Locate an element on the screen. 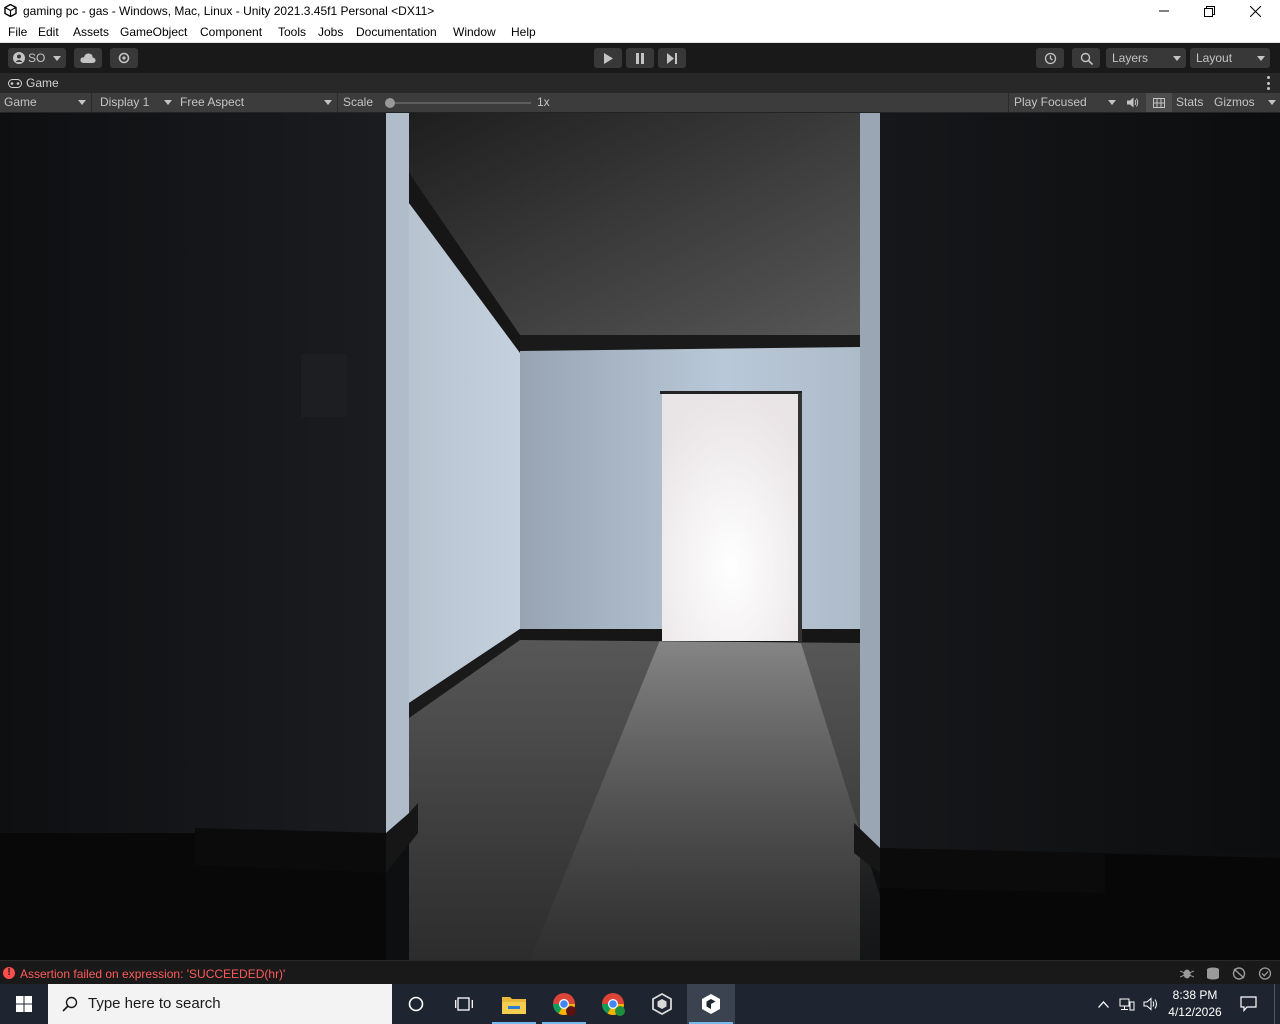 Image resolution: width=1280 pixels, height=1024 pixels. gizmo-grid-button is located at coordinates (1159, 102).